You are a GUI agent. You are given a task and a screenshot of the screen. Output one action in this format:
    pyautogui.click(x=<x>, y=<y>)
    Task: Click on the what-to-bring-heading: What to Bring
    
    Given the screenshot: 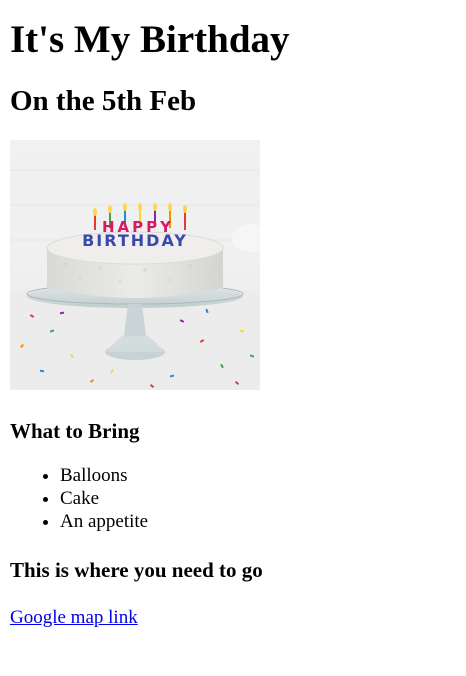 What is the action you would take?
    pyautogui.click(x=75, y=431)
    